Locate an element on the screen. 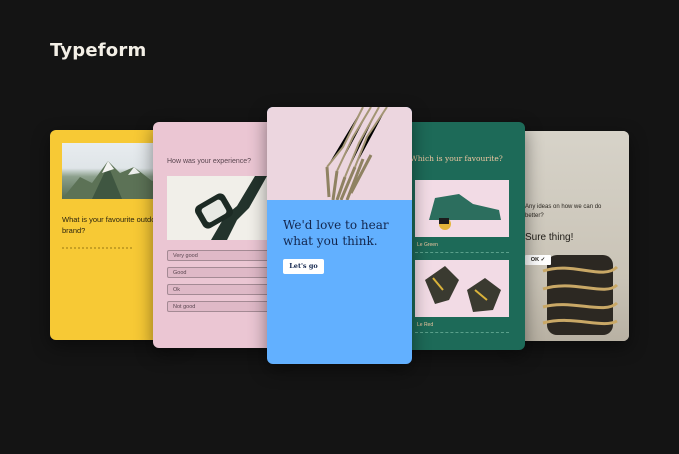 This screenshot has height=454, width=679. answer-text: Sure thing! is located at coordinates (549, 237).